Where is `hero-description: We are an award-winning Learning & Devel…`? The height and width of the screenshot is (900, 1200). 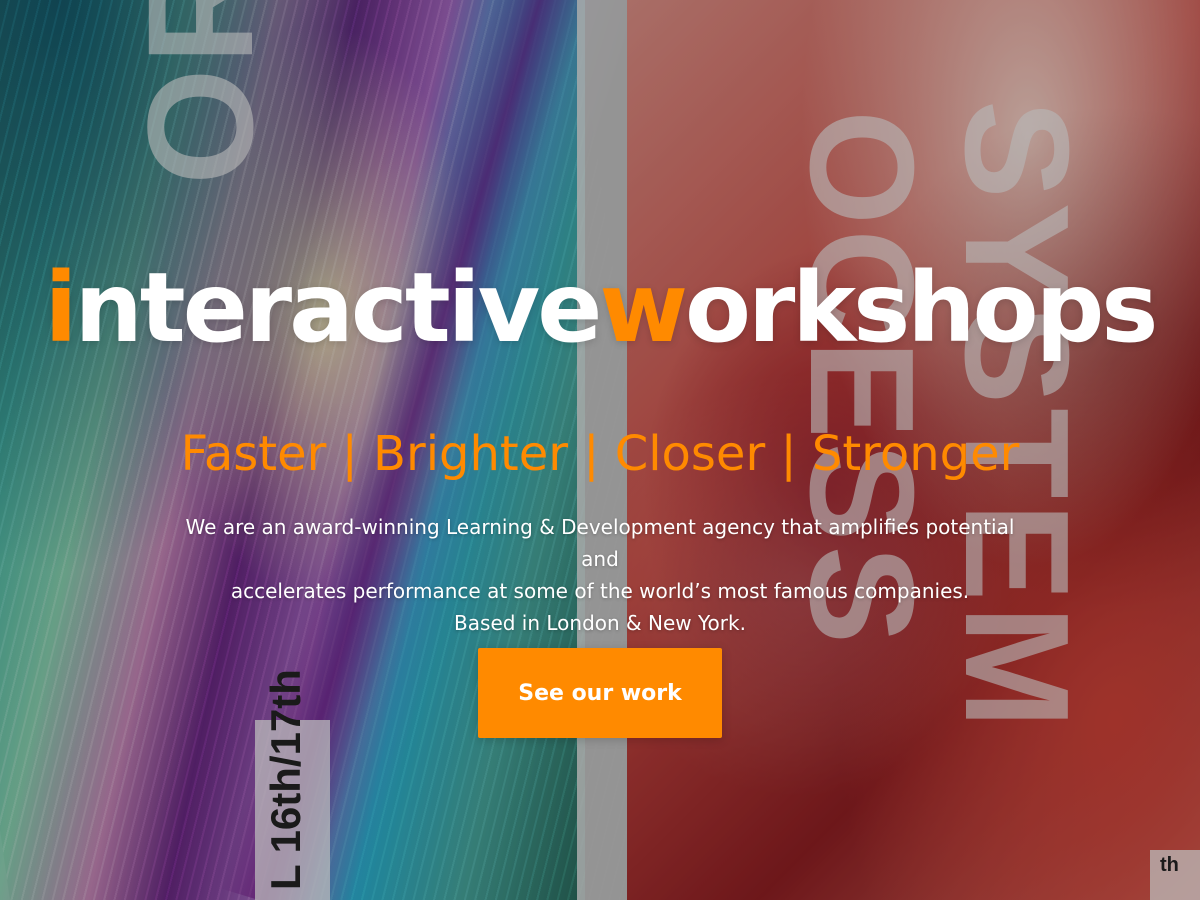 hero-description: We are an award-winning Learning & Devel… is located at coordinates (600, 575).